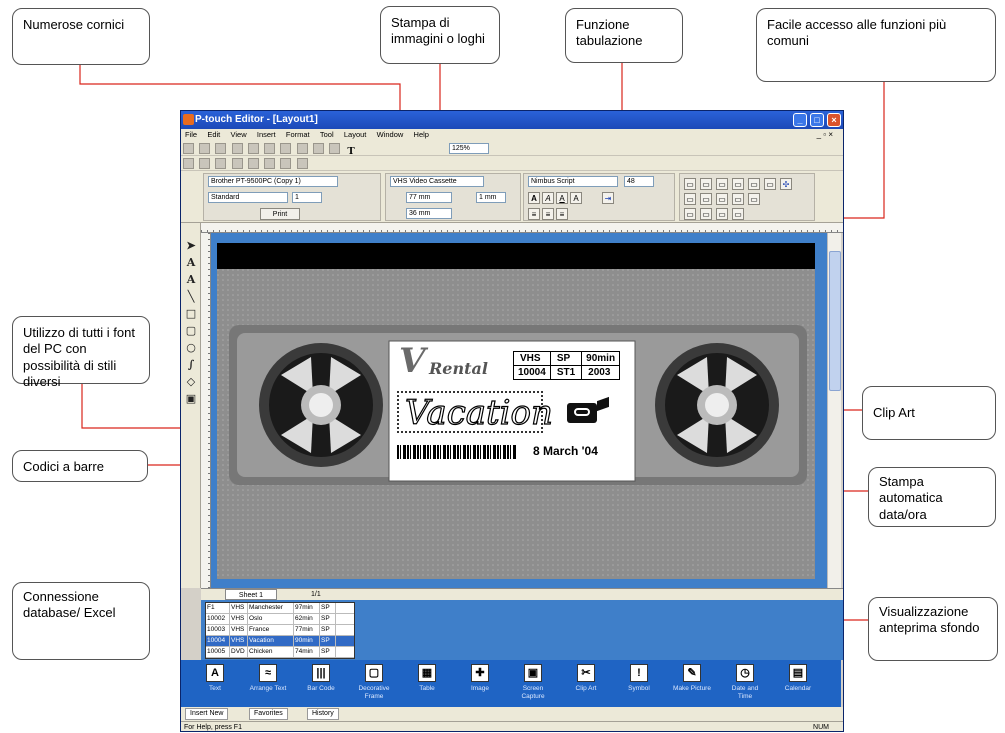 This screenshot has width=1005, height=733. Describe the element at coordinates (307, 197) in the screenshot. I see `copies-field: 1` at that location.